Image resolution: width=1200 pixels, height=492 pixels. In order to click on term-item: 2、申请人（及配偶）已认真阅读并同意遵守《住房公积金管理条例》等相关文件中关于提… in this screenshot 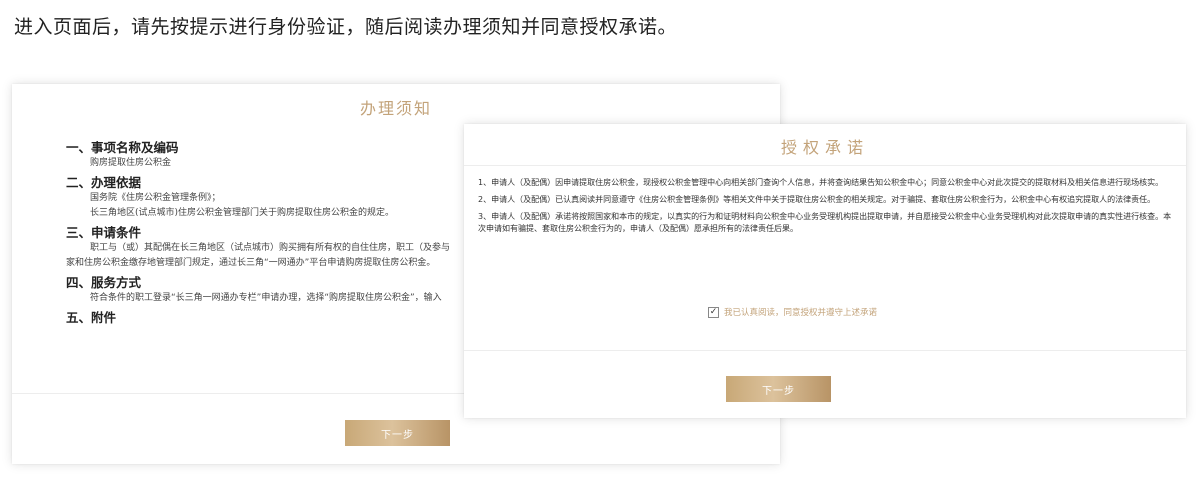, I will do `click(817, 199)`.